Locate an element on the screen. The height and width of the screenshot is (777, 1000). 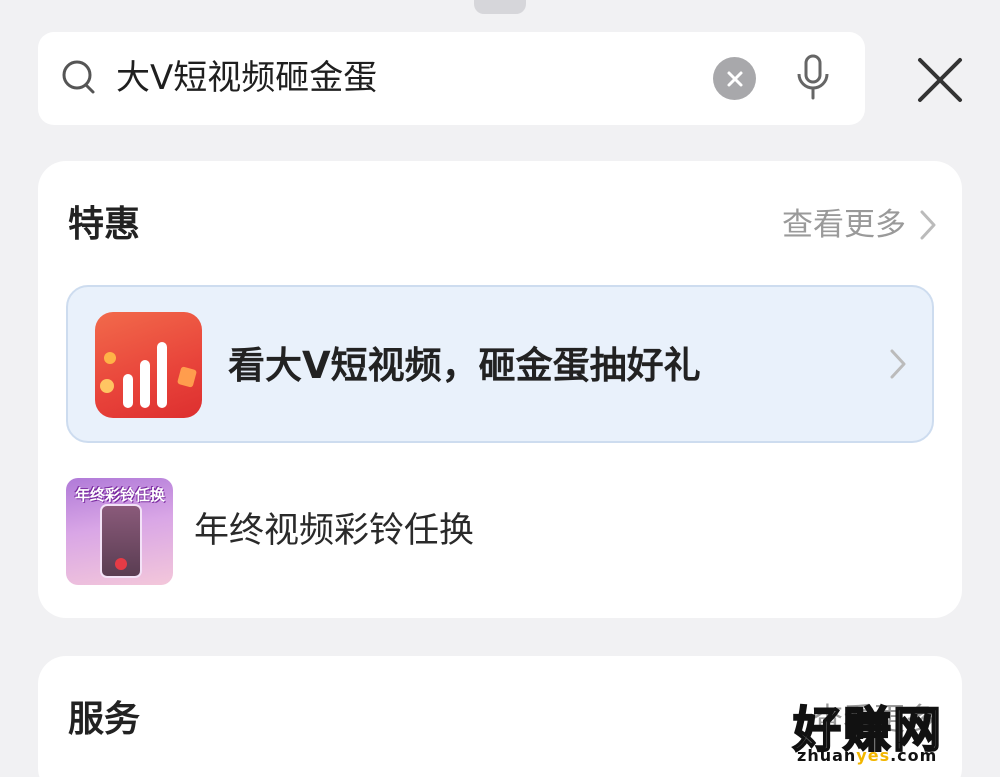
services-card: 服务 查看更多 is located at coordinates (500, 716).